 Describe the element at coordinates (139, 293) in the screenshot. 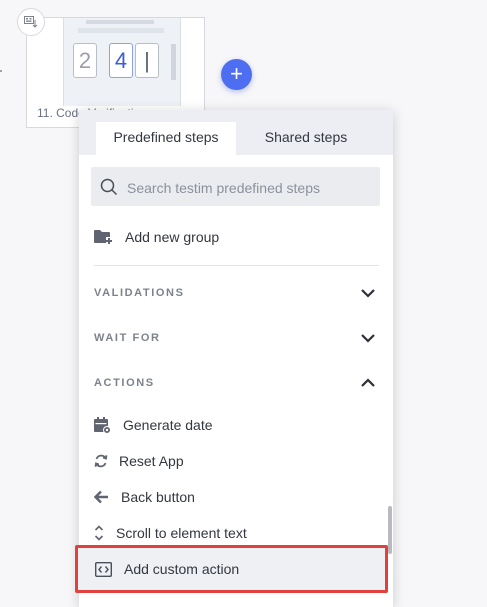

I see `section-title: VALIDATIONS` at that location.